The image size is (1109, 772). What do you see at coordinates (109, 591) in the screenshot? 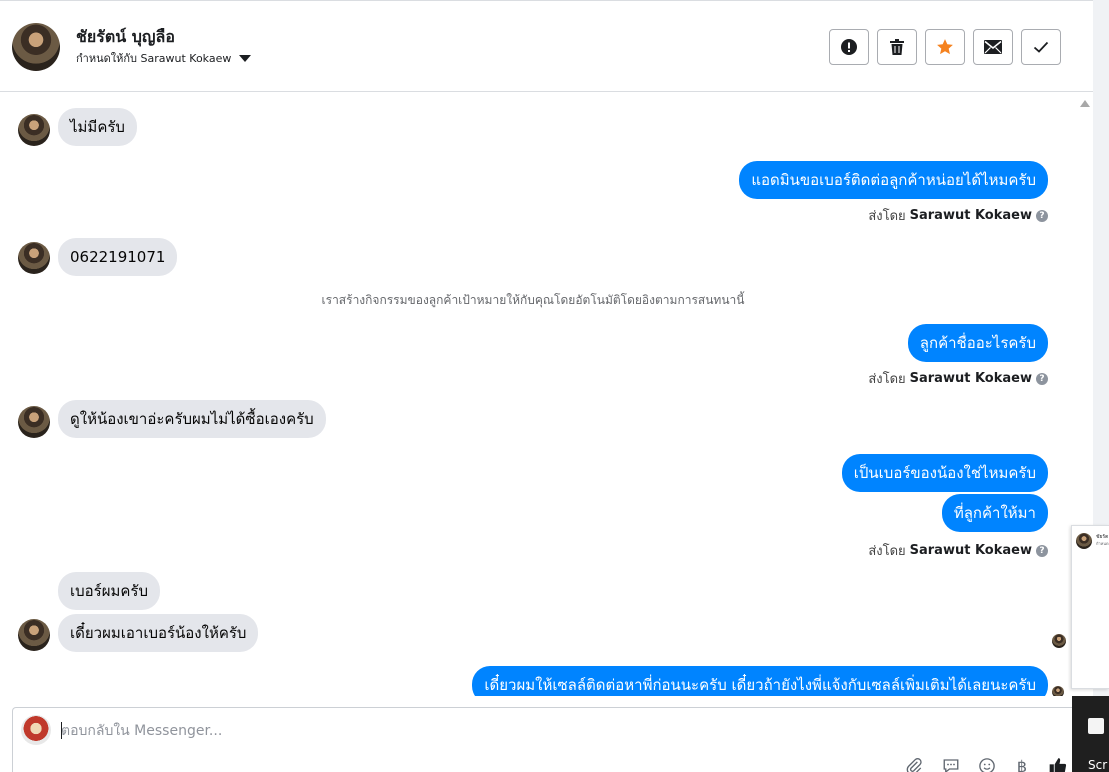
I see `incoming-message: เบอร์ผมครับ` at bounding box center [109, 591].